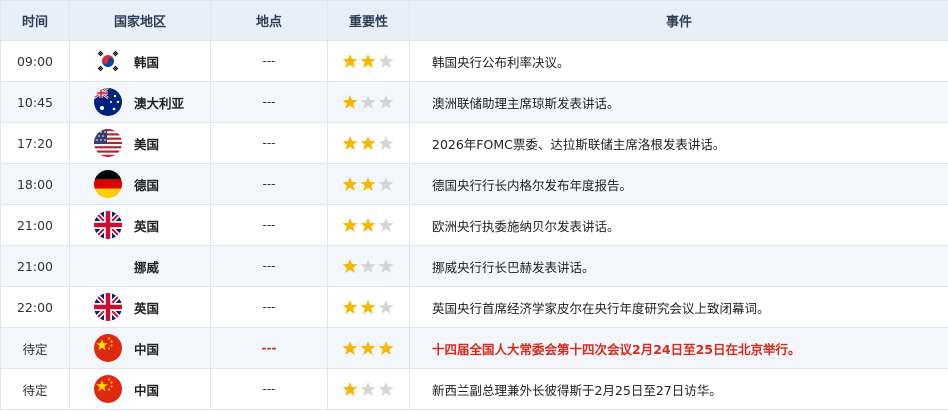 The height and width of the screenshot is (411, 948). I want to click on table-row: 21:00 英国 --- 欧洲央行执委施纳贝尔发表讲话。, so click(474, 225).